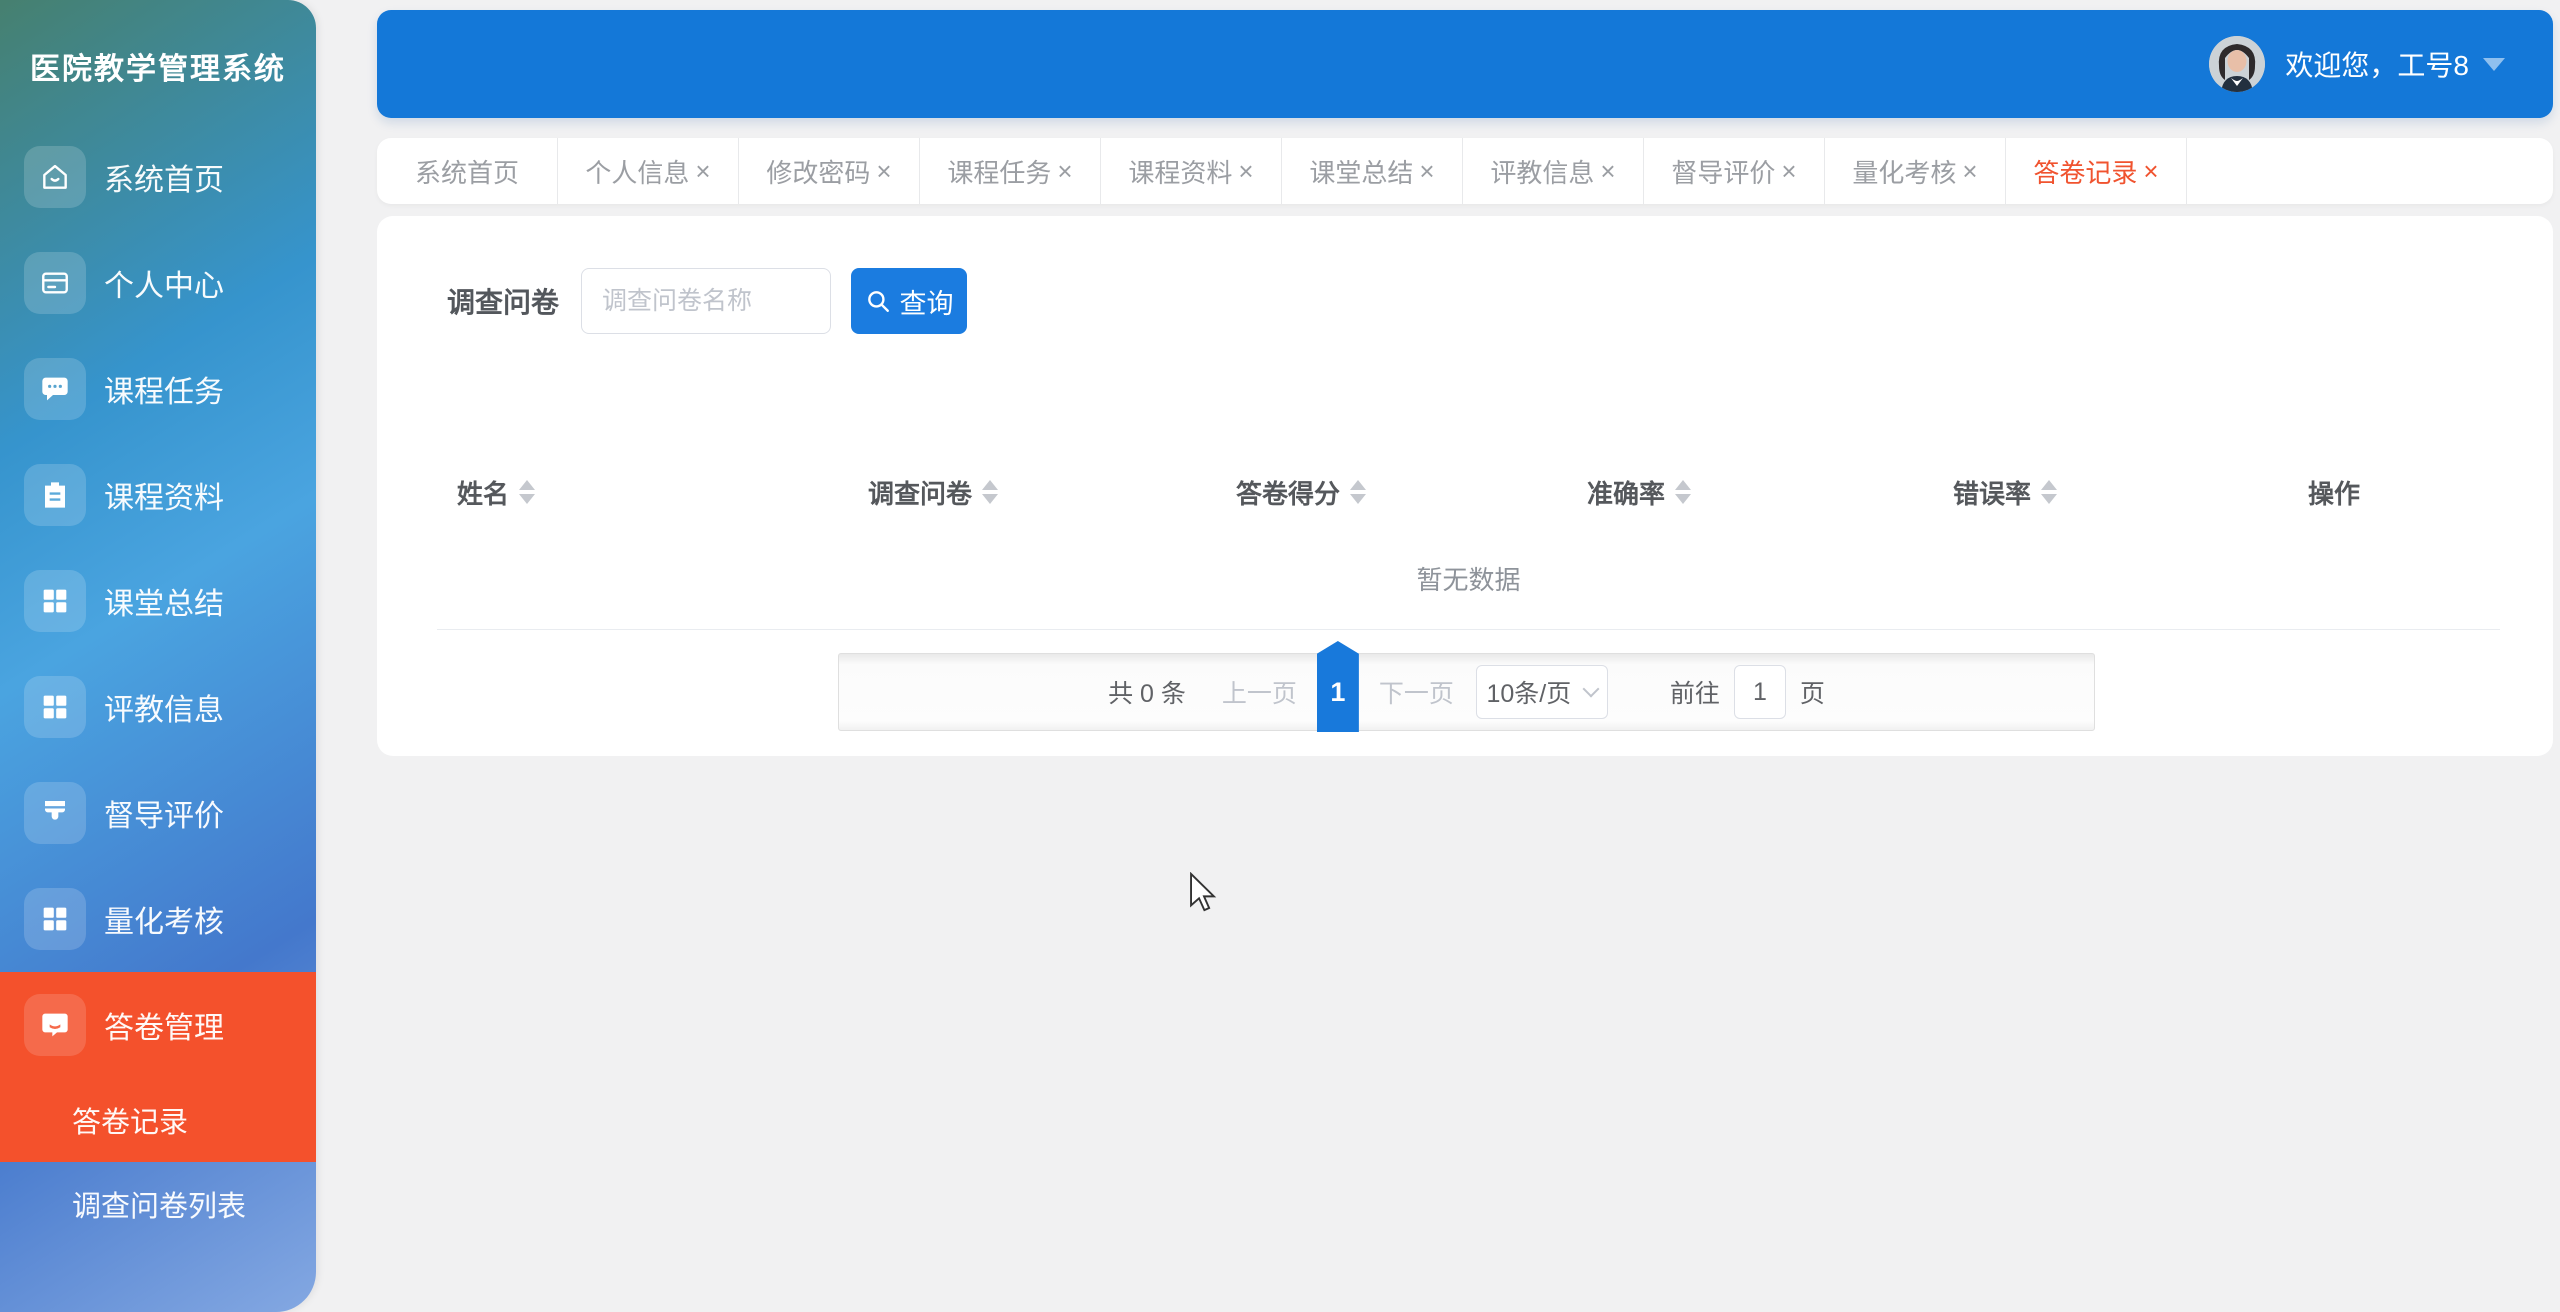 Image resolution: width=2560 pixels, height=1312 pixels. Describe the element at coordinates (878, 301) in the screenshot. I see `search-icon` at that location.